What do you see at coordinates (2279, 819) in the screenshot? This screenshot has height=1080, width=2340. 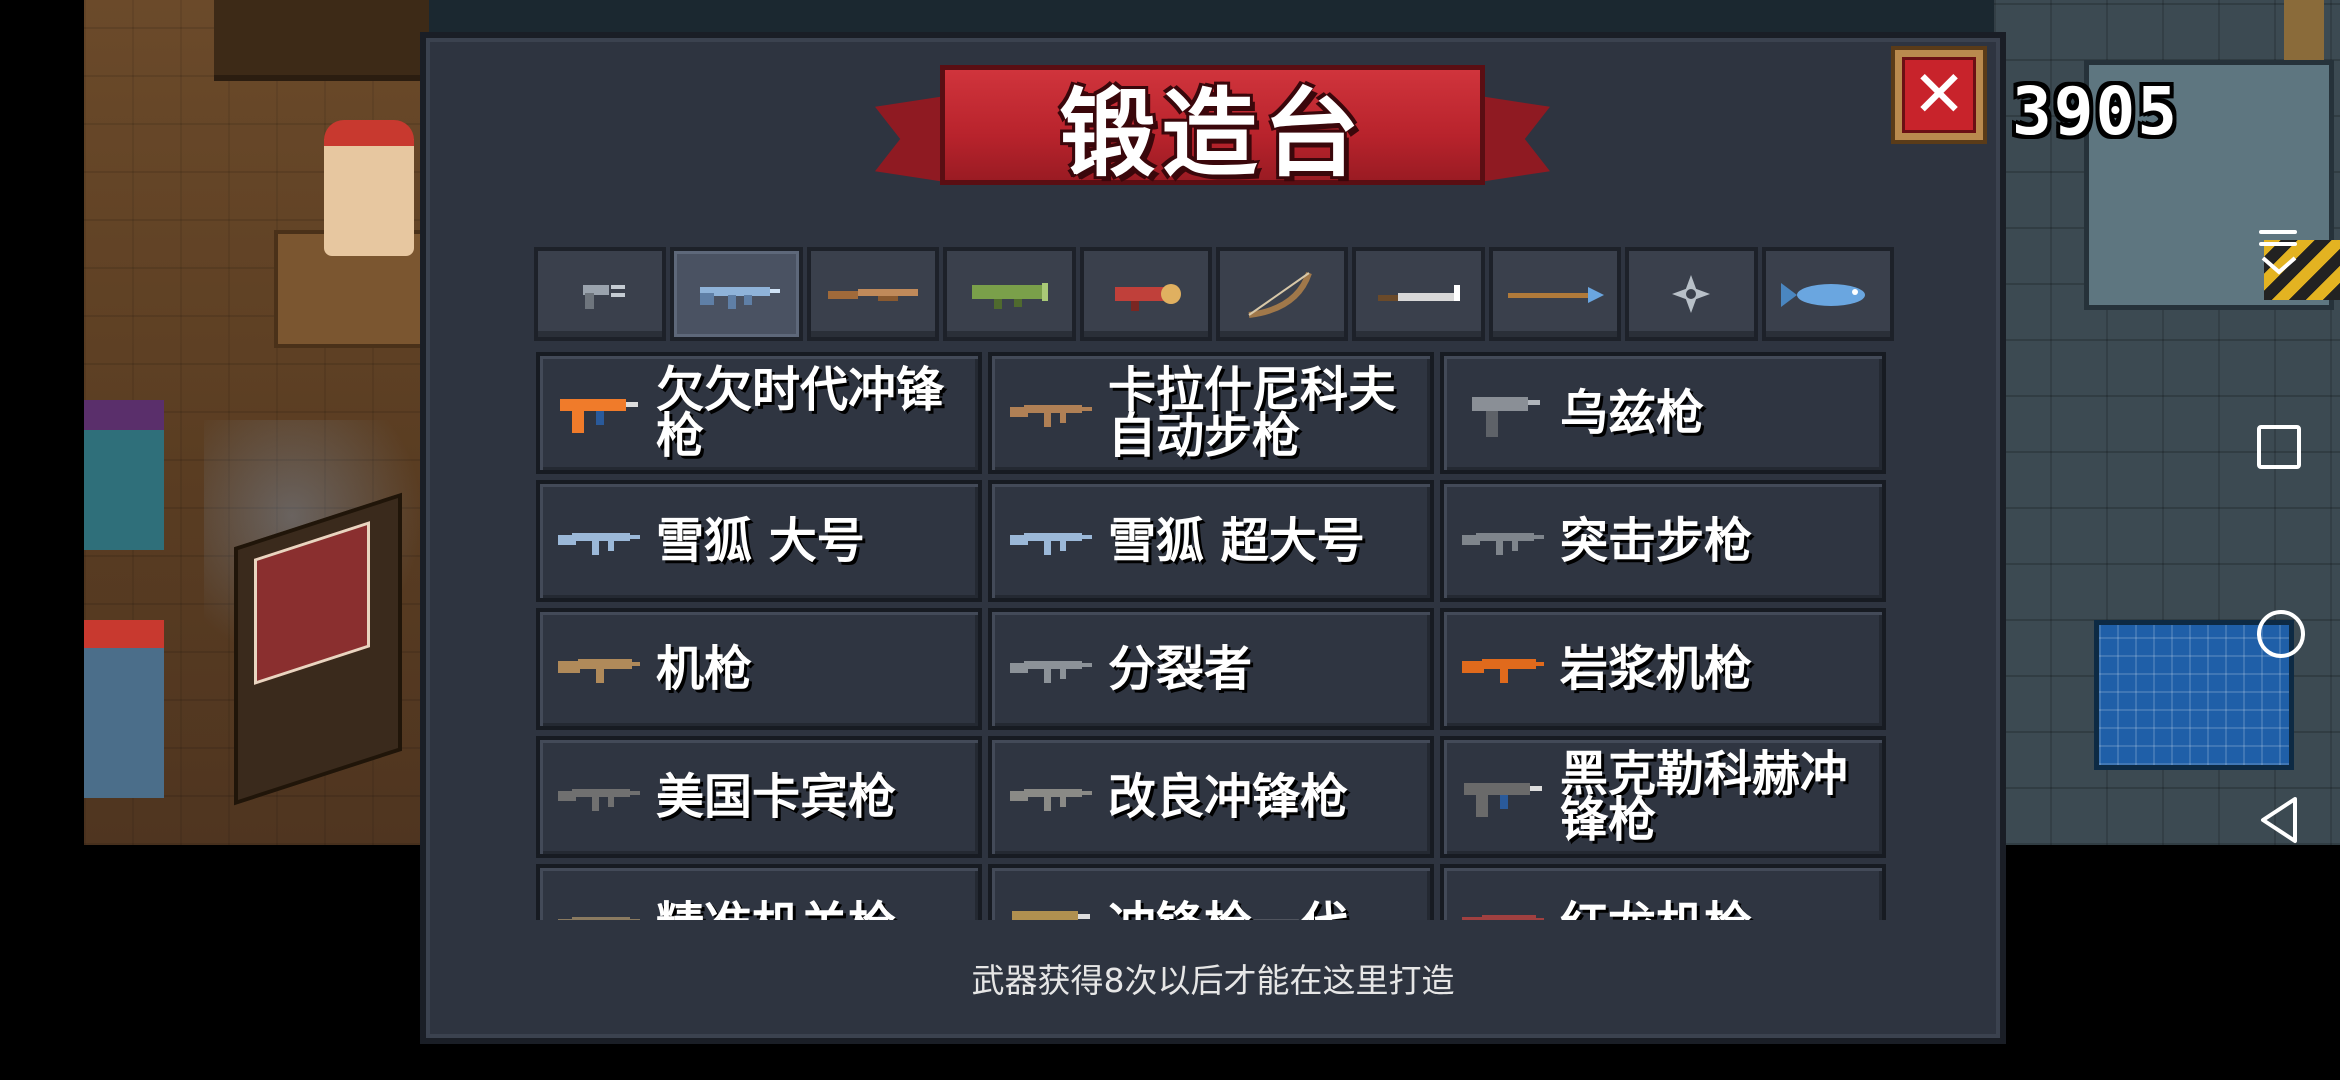 I see `back-icon` at bounding box center [2279, 819].